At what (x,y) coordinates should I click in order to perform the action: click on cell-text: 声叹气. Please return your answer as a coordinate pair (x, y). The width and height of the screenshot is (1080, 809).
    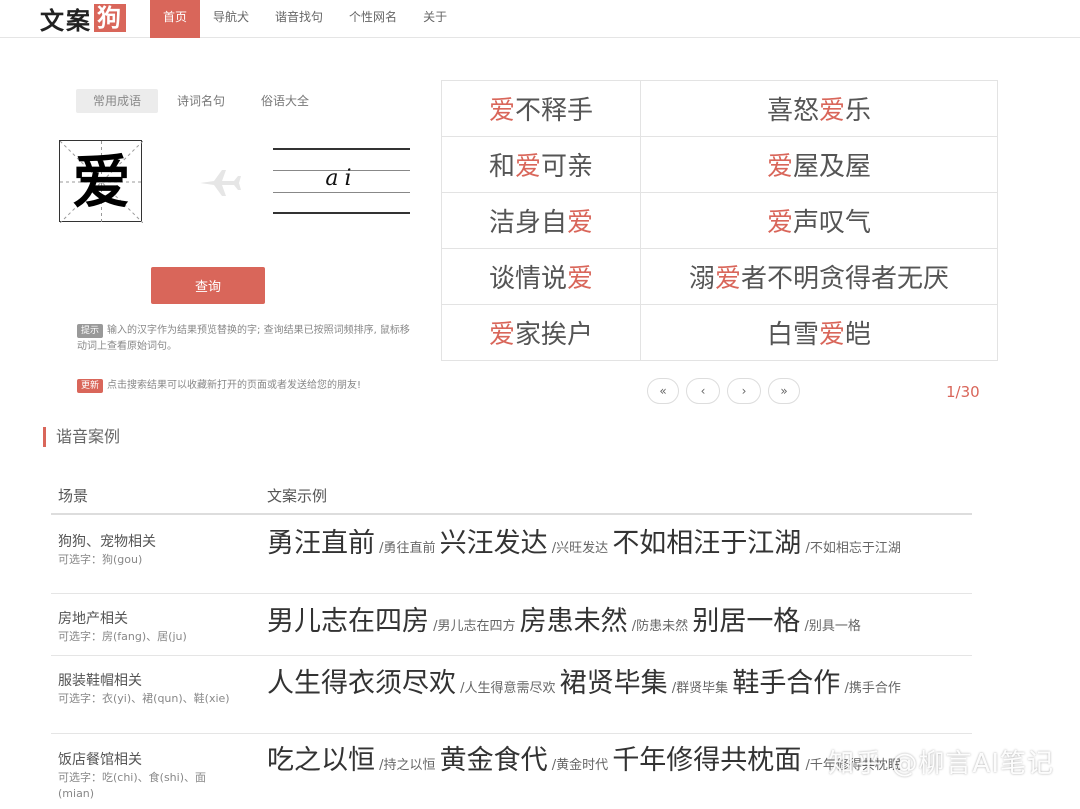
    Looking at the image, I should click on (832, 223).